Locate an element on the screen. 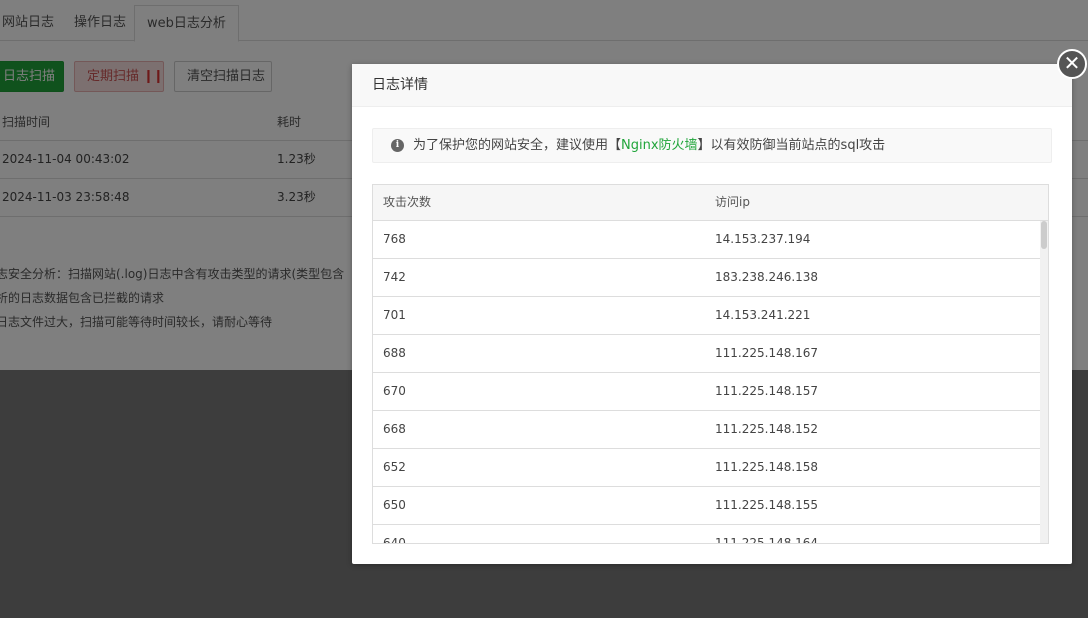  attack-count-cell: 640 is located at coordinates (394, 540).